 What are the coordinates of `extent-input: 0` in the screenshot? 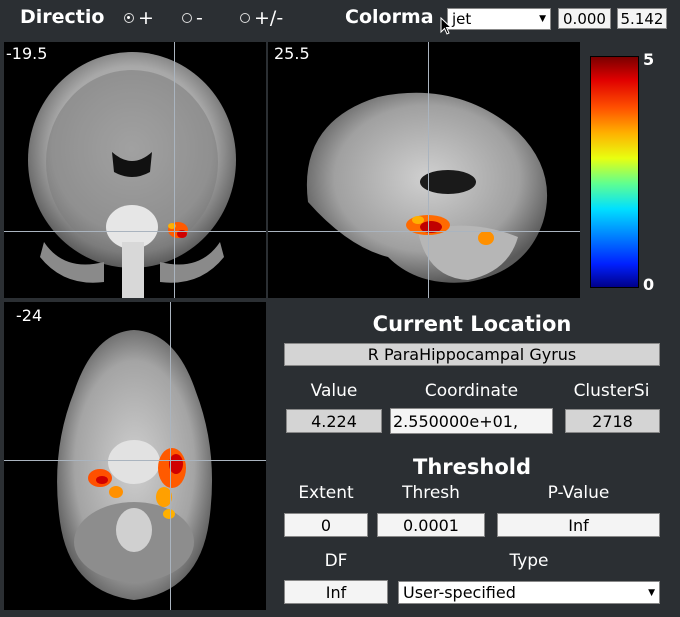 It's located at (326, 525).